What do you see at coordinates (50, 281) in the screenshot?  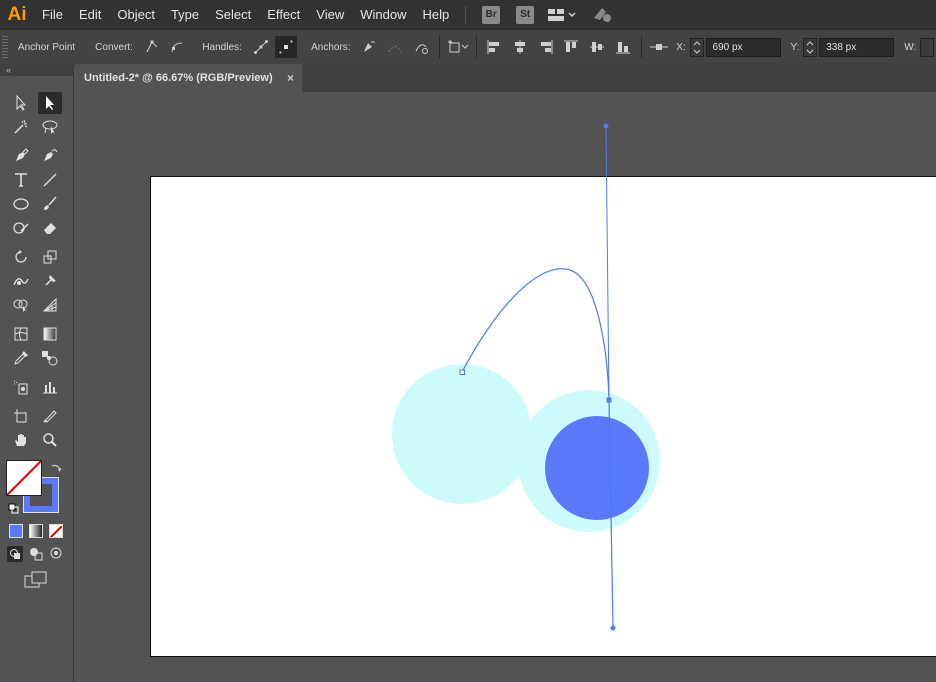 I see `puppet-warp-icon` at bounding box center [50, 281].